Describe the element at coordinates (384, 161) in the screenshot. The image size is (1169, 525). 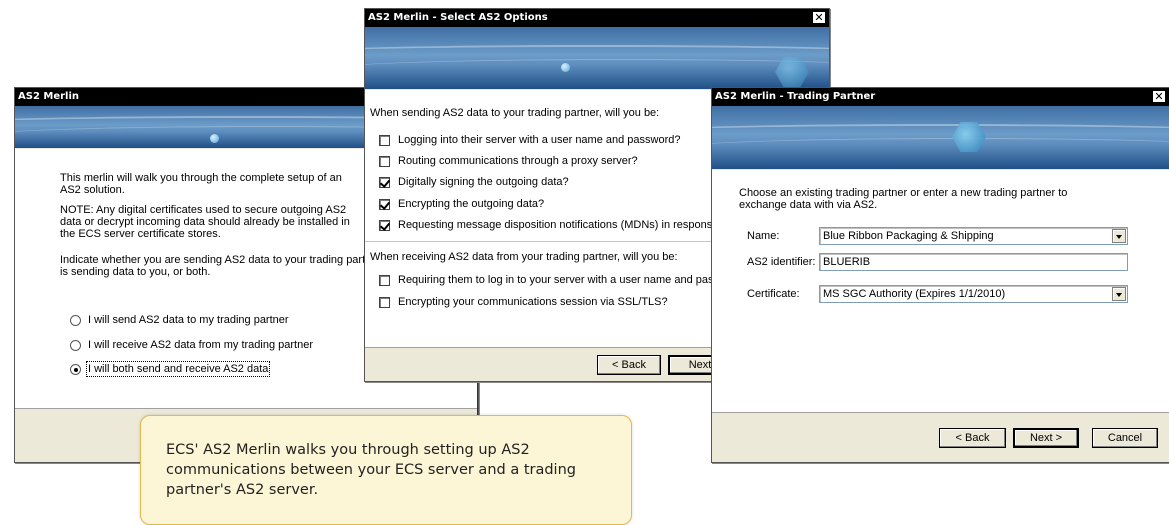
I see `opt-proxy-checkbox` at that location.